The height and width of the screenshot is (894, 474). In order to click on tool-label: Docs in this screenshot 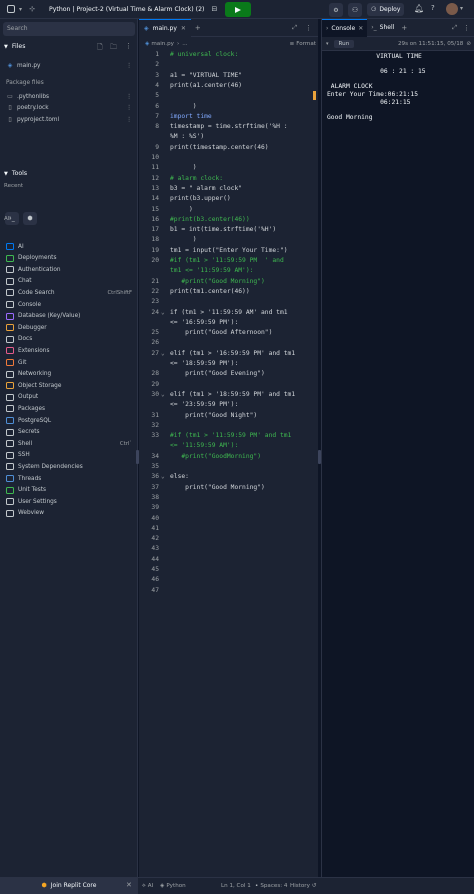, I will do `click(25, 339)`.